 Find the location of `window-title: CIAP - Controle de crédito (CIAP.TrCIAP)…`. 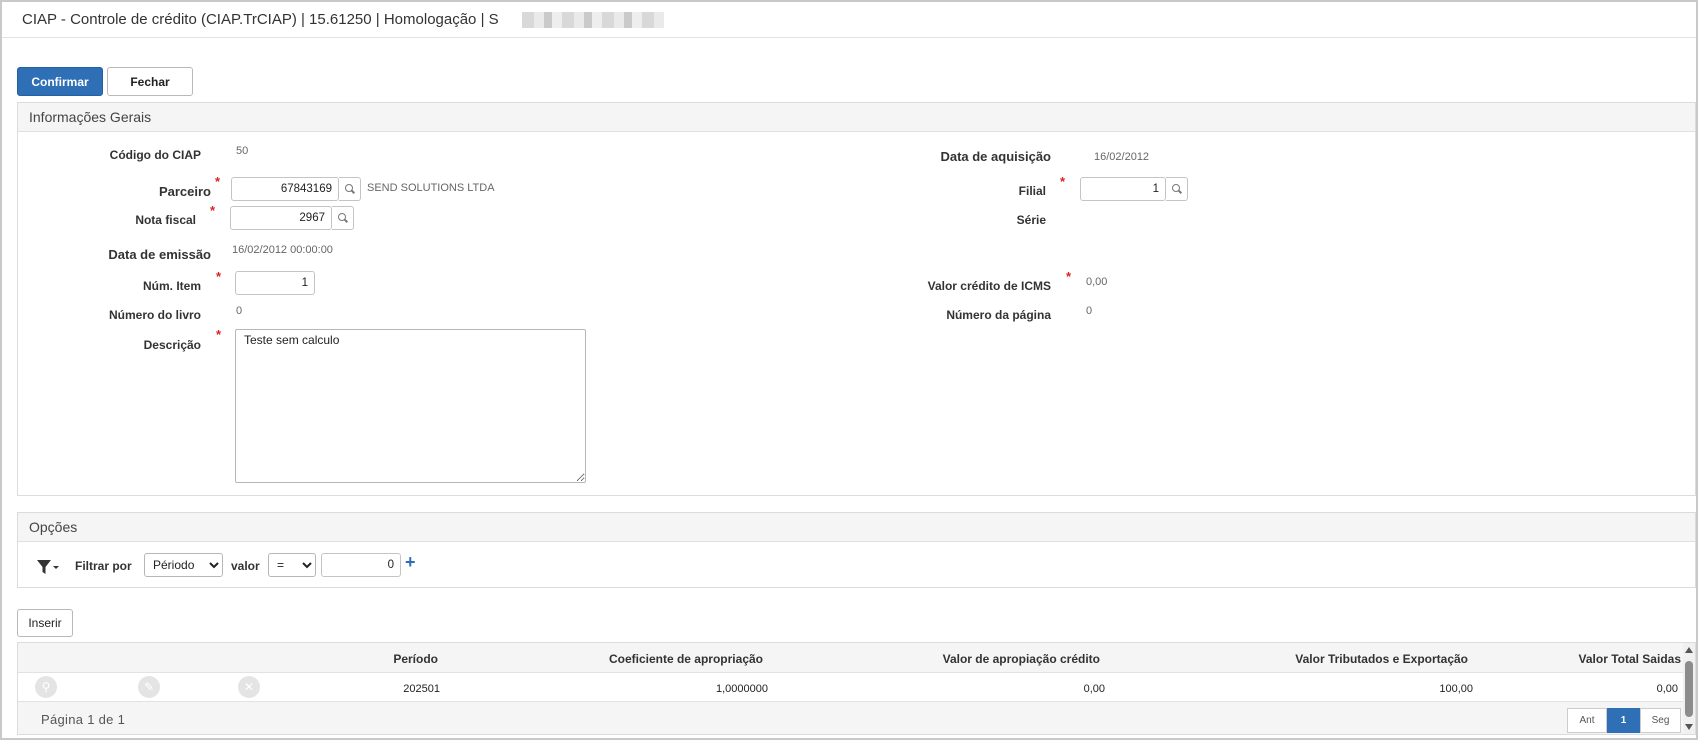

window-title: CIAP - Controle de crédito (CIAP.TrCIAP)… is located at coordinates (260, 19).